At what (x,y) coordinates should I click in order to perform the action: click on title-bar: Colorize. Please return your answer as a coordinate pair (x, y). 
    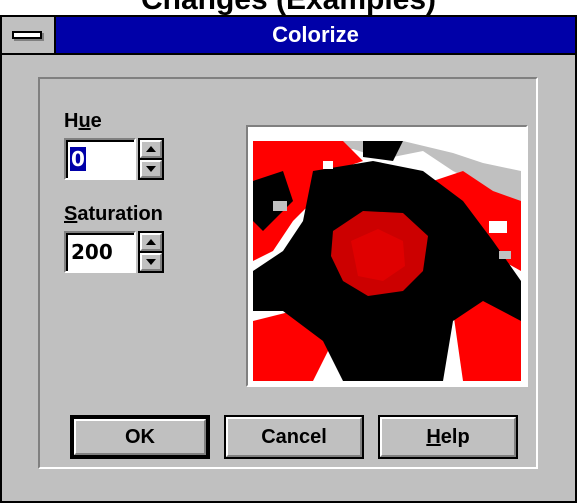
    Looking at the image, I should click on (288, 36).